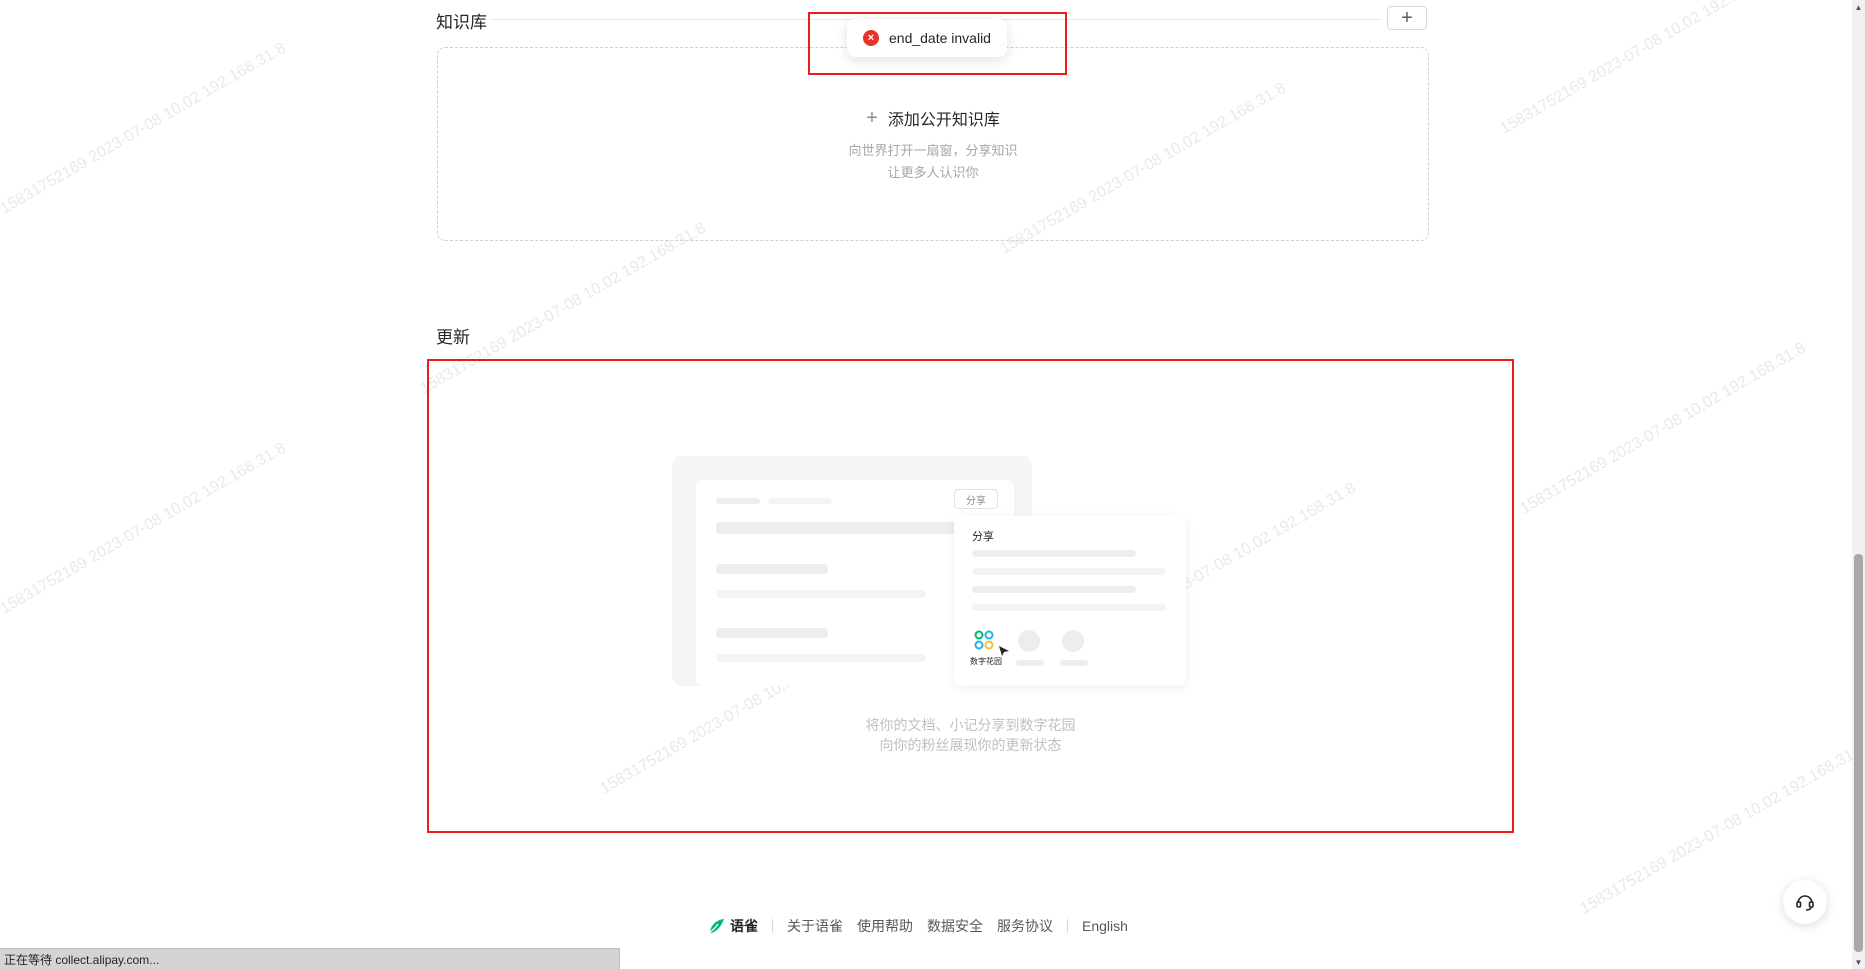  Describe the element at coordinates (955, 926) in the screenshot. I see `footer-link-security: 数据安全` at that location.